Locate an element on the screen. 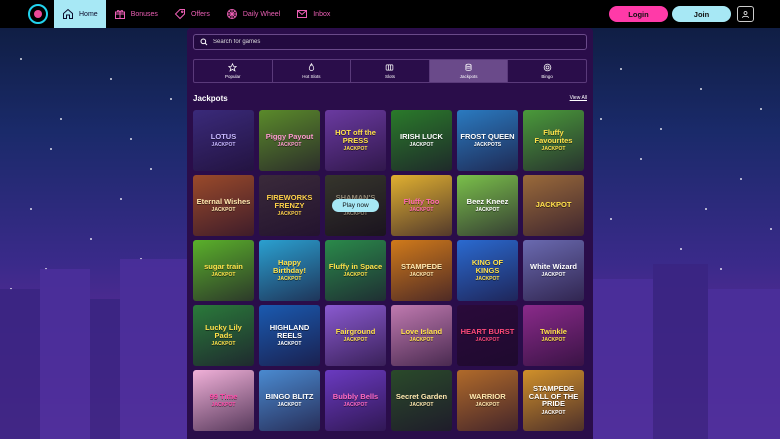 The width and height of the screenshot is (780, 439). game-tile: Fluffy Too JACKPOT is located at coordinates (421, 205).